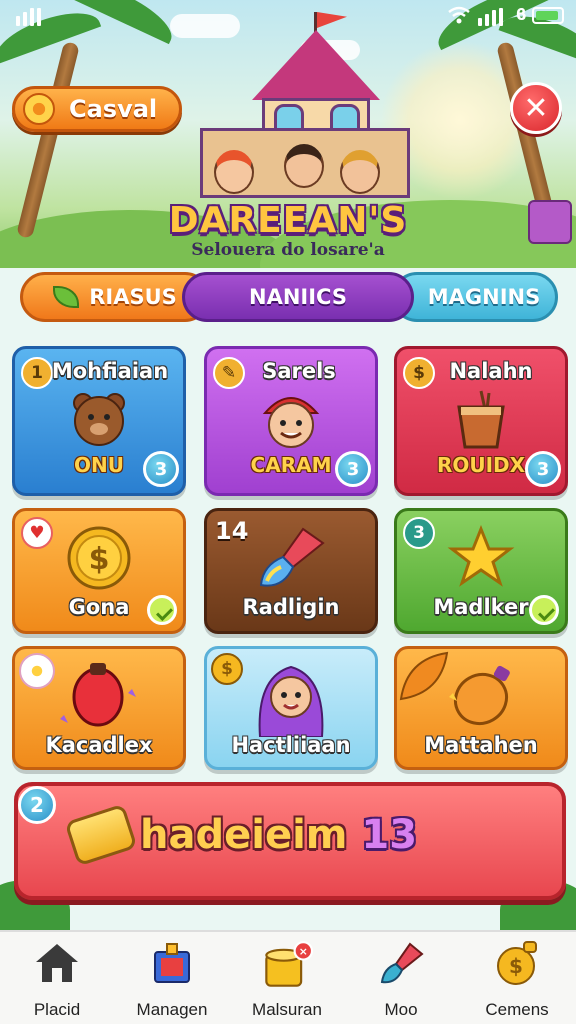 This screenshot has width=576, height=1024. Describe the element at coordinates (419, 533) in the screenshot. I see `count-badge: 3` at that location.